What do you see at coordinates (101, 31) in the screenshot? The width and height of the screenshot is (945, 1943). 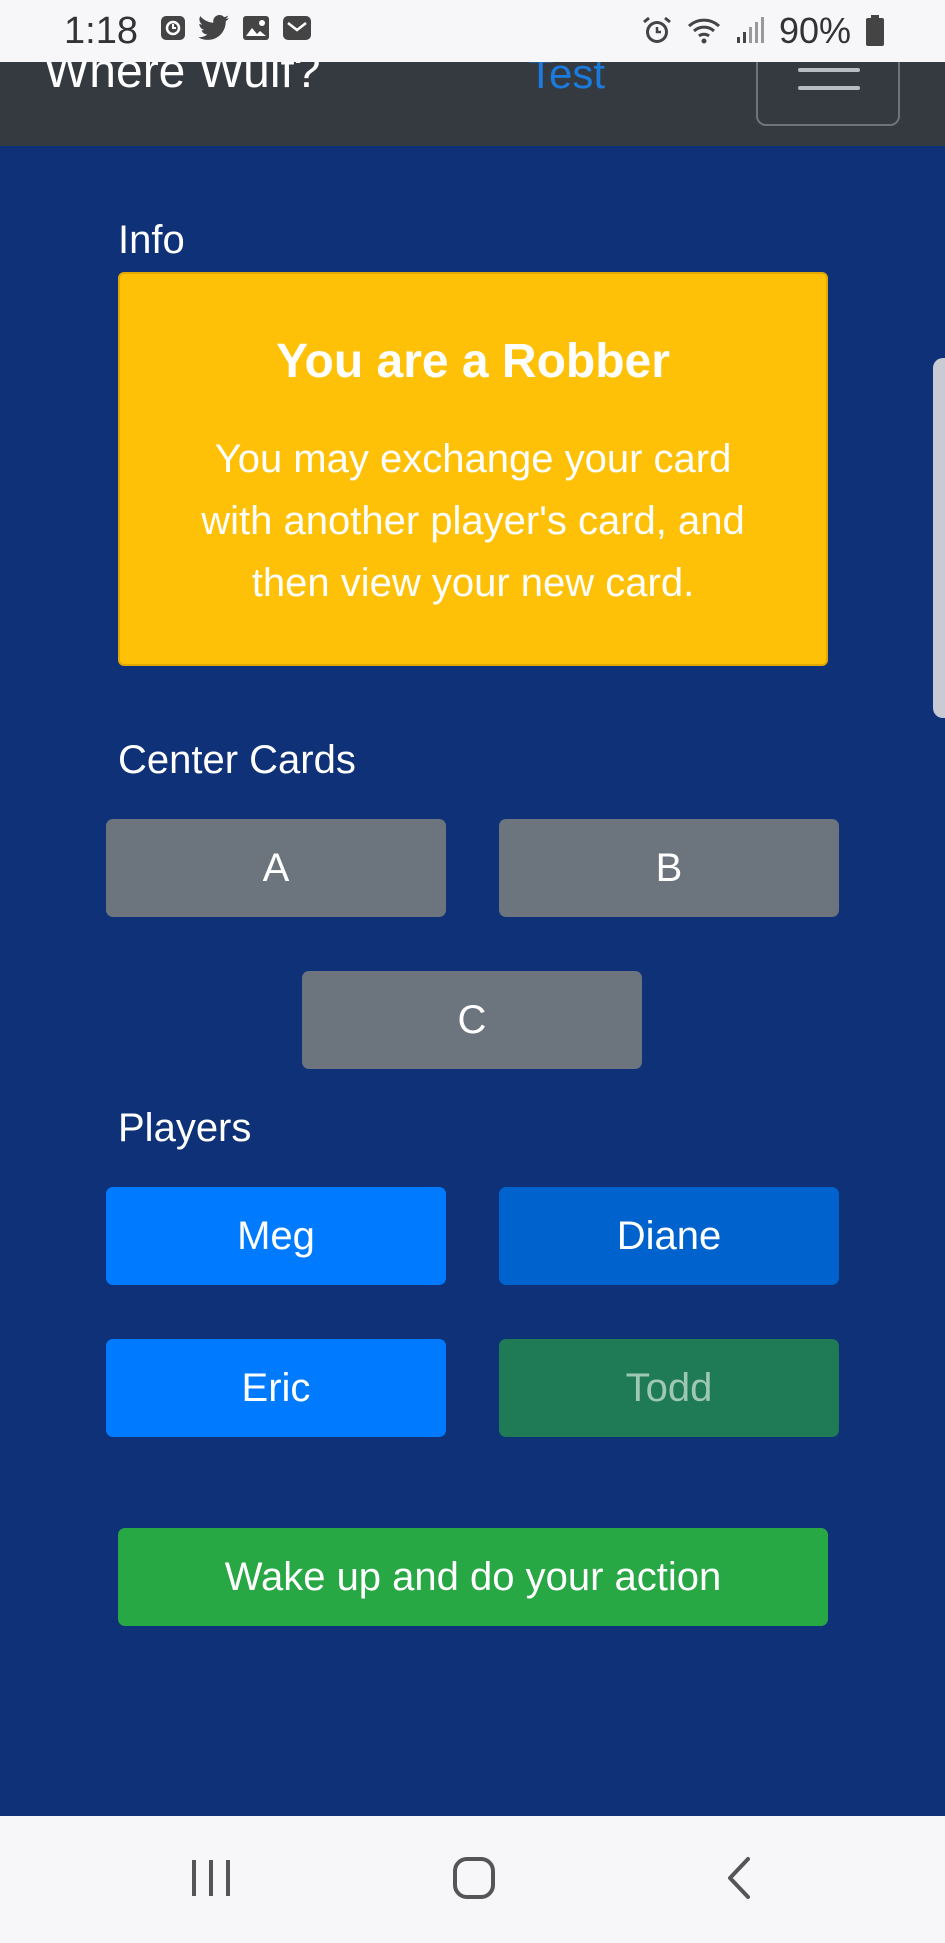 I see `status-time: 1:18` at bounding box center [101, 31].